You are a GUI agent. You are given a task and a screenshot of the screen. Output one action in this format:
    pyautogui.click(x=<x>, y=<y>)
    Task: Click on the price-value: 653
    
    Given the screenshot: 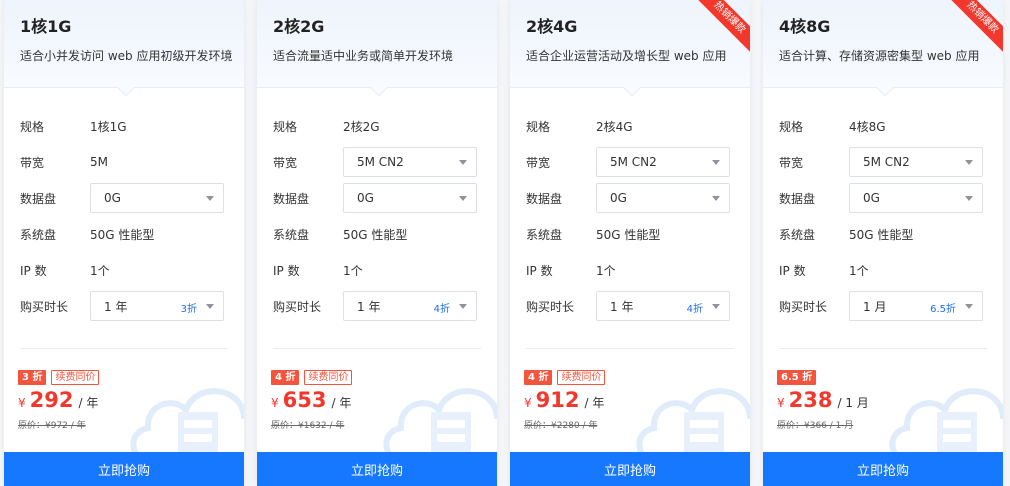 What is the action you would take?
    pyautogui.click(x=304, y=400)
    